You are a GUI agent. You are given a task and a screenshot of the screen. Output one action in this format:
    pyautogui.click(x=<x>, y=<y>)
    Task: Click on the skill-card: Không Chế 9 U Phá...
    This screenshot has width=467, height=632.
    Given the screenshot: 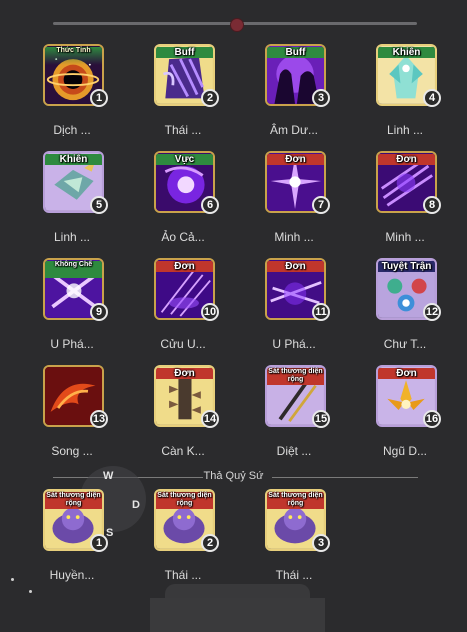 What is the action you would take?
    pyautogui.click(x=72, y=311)
    